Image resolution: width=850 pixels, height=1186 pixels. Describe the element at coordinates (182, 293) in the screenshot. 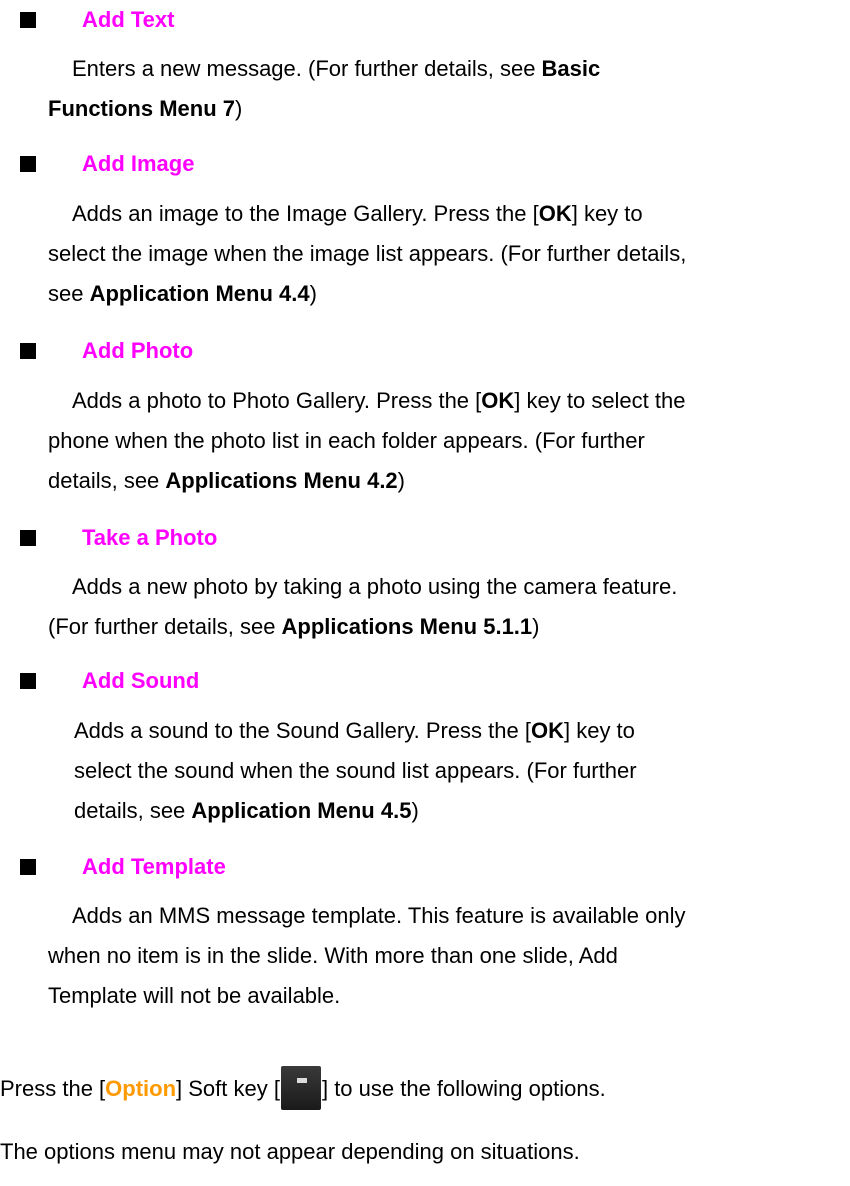

I see `body-line: see Application Menu 4.4)` at that location.